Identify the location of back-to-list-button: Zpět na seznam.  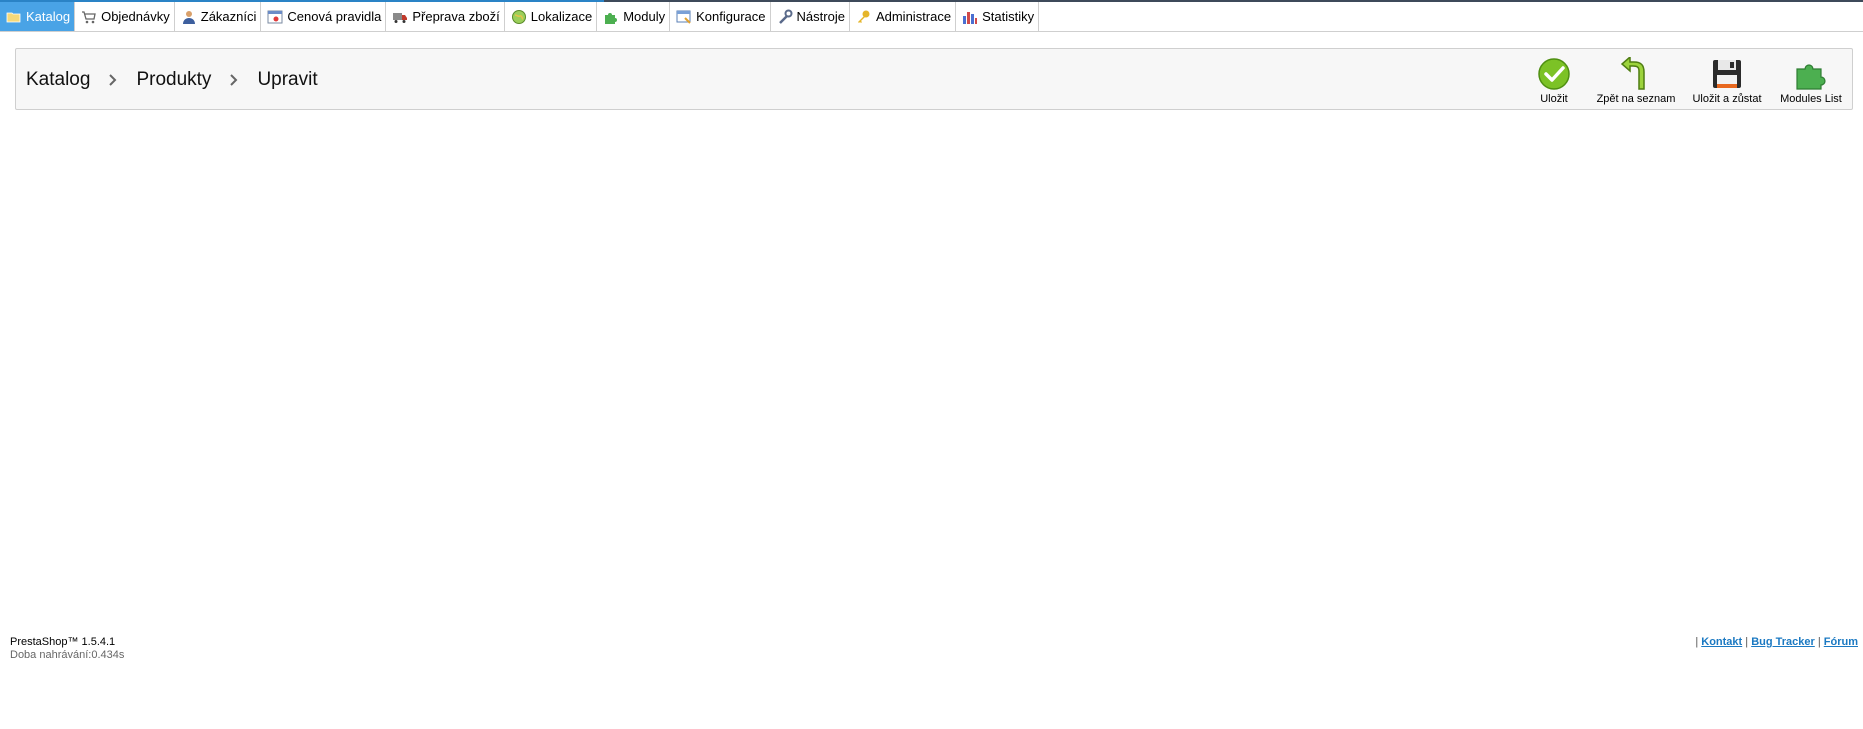
(1636, 79).